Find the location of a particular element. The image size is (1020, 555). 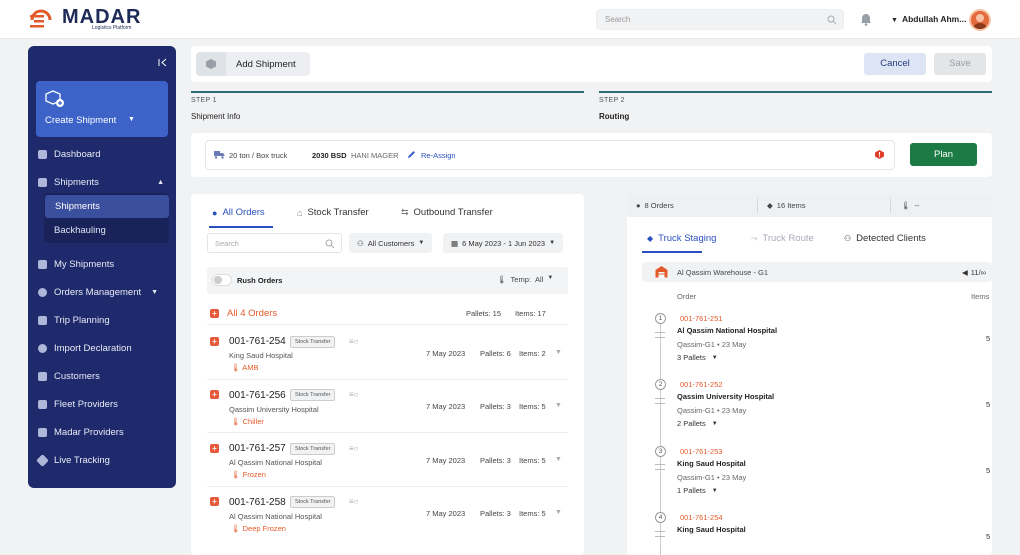

plan-button: Plan is located at coordinates (943, 154).